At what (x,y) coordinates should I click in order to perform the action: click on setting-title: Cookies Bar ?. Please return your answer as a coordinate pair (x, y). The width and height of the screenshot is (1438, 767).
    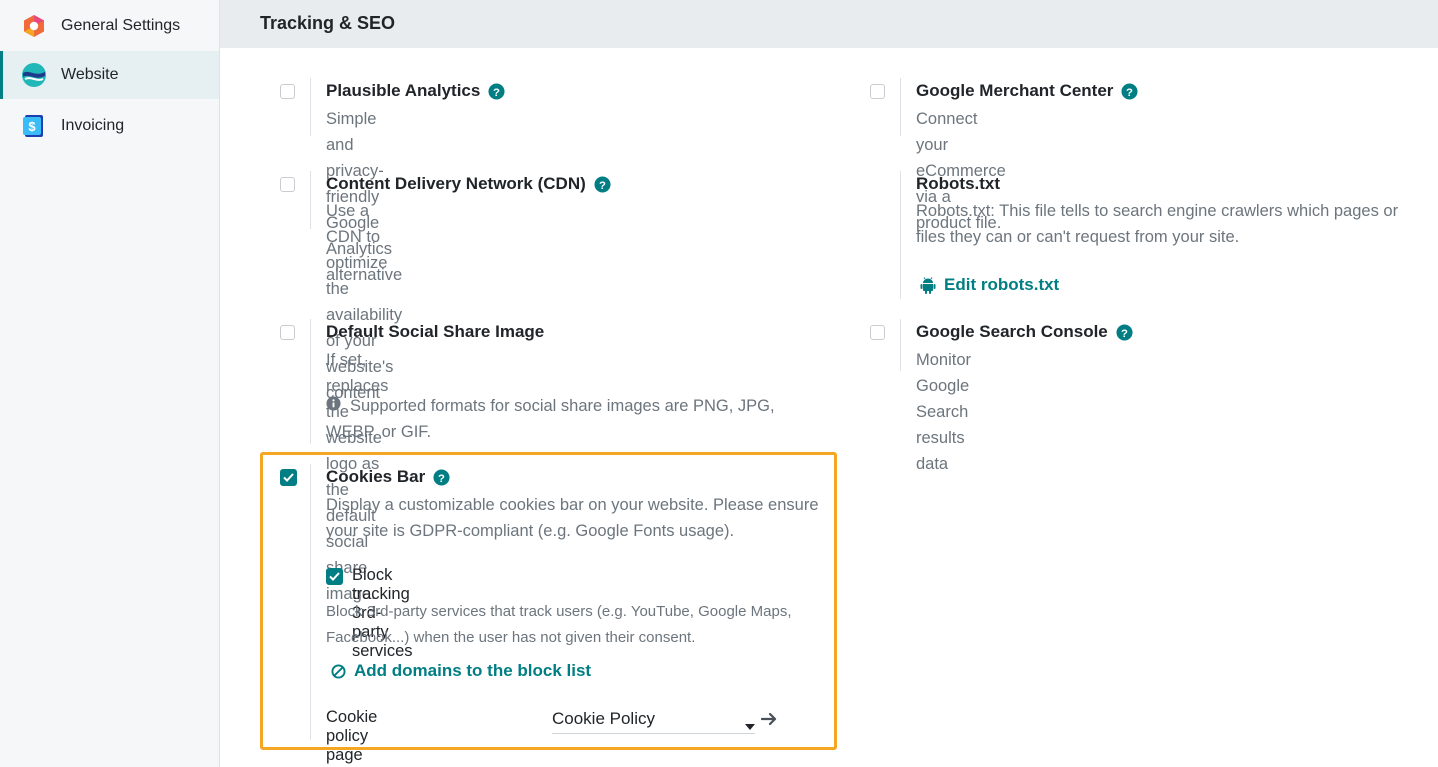
    Looking at the image, I should click on (388, 477).